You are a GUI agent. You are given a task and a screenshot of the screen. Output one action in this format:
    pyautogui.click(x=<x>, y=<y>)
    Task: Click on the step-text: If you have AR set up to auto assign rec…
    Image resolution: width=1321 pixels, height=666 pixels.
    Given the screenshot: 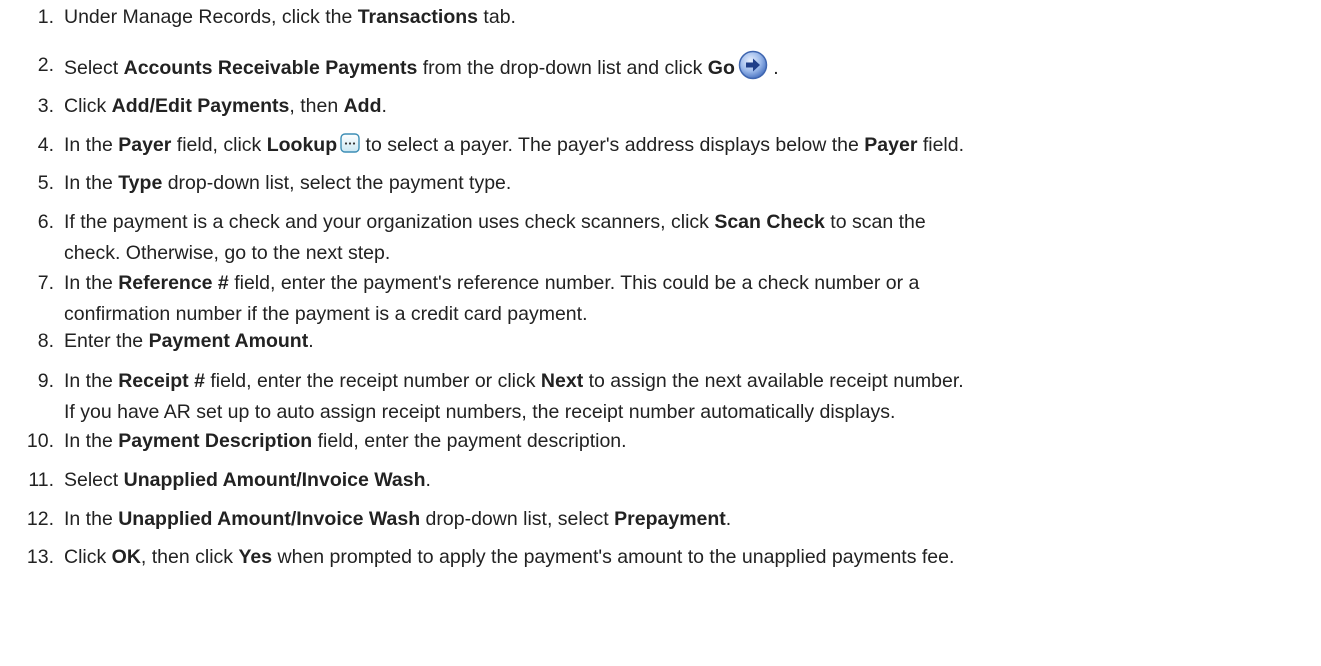 What is the action you would take?
    pyautogui.click(x=480, y=412)
    